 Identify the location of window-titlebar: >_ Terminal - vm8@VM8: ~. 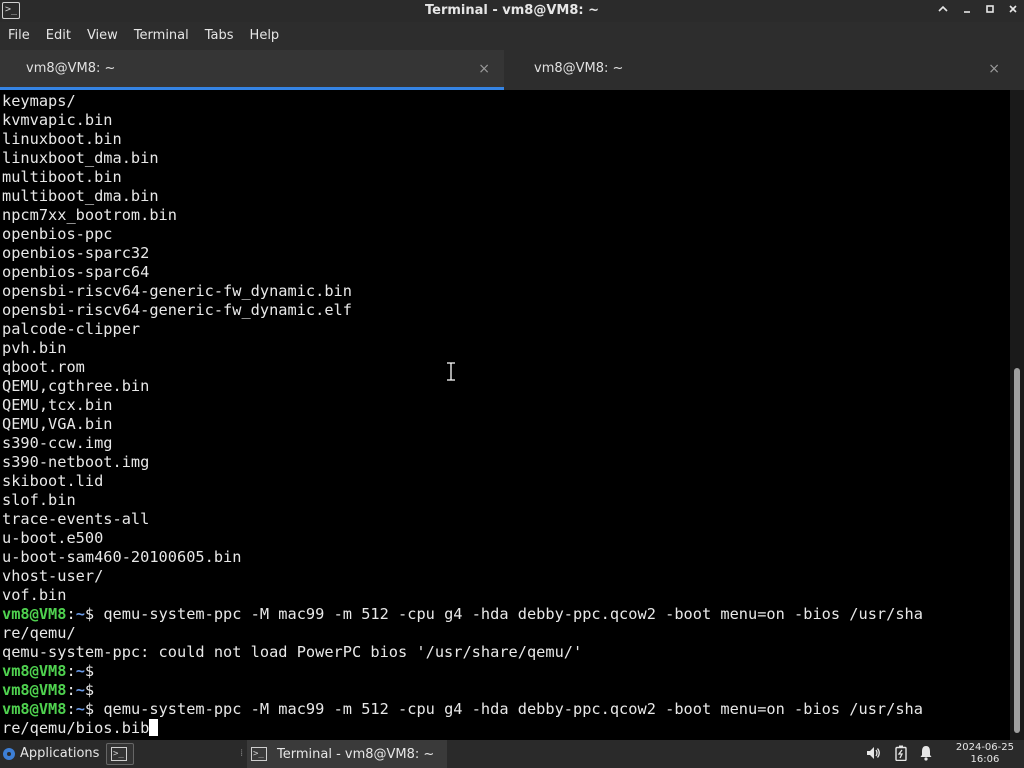
(512, 11).